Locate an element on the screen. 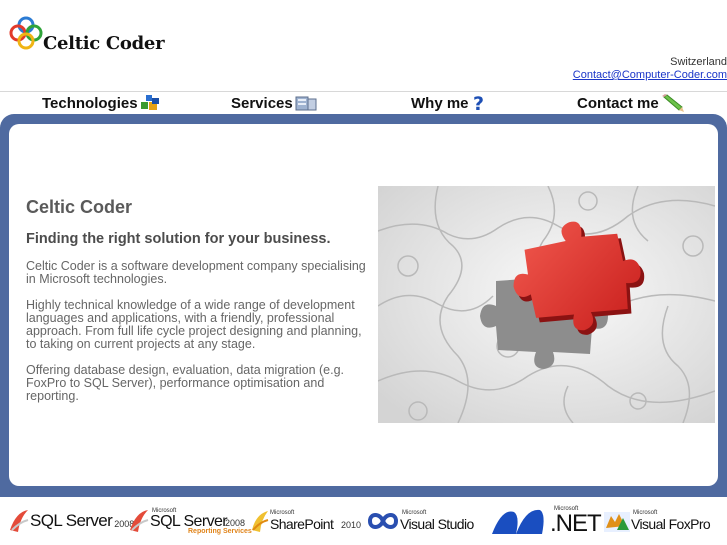 The image size is (727, 545). logo-sql-server-2008: SQL Server 2008 is located at coordinates (71, 521).